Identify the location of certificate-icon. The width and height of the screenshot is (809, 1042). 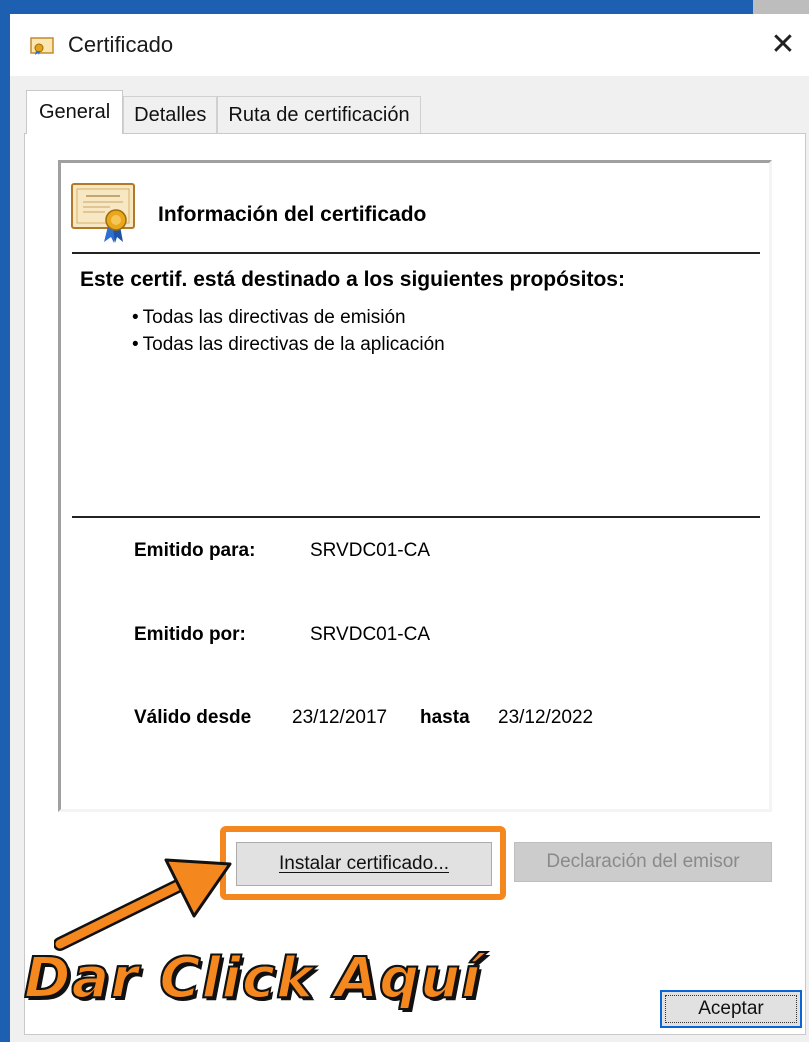
(42, 46).